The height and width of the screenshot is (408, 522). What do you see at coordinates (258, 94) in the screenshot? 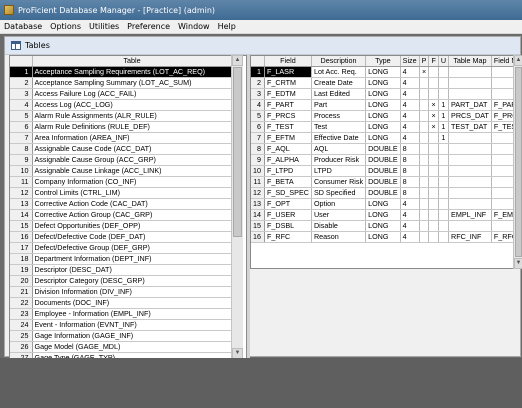
I see `row-number: 3` at bounding box center [258, 94].